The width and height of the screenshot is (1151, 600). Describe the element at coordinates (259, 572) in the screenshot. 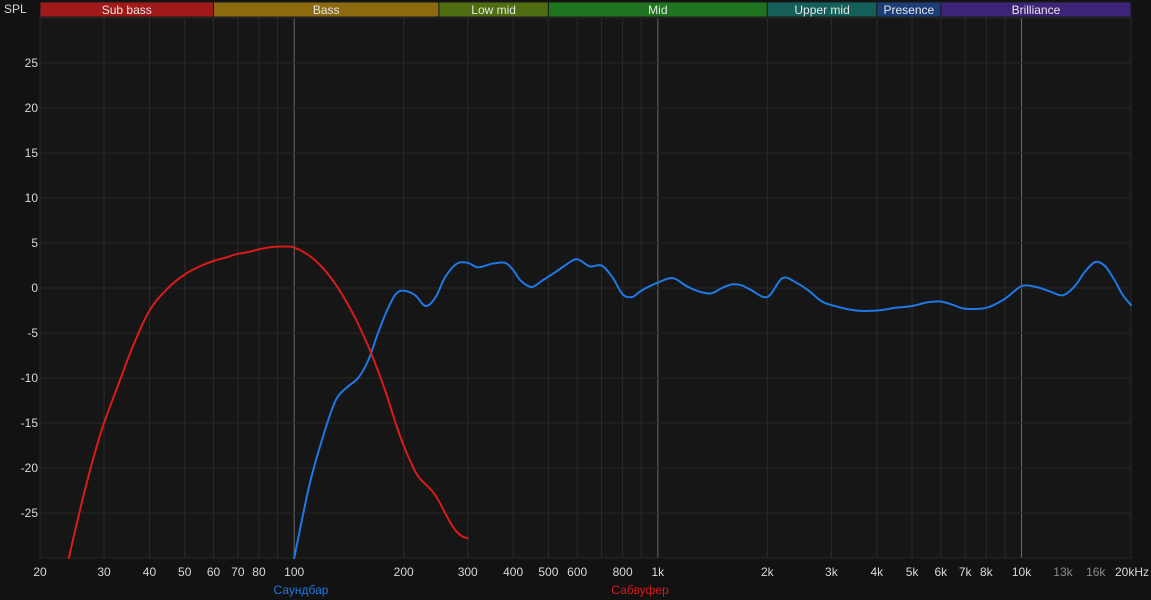

I see `x-tick-label: 80` at that location.